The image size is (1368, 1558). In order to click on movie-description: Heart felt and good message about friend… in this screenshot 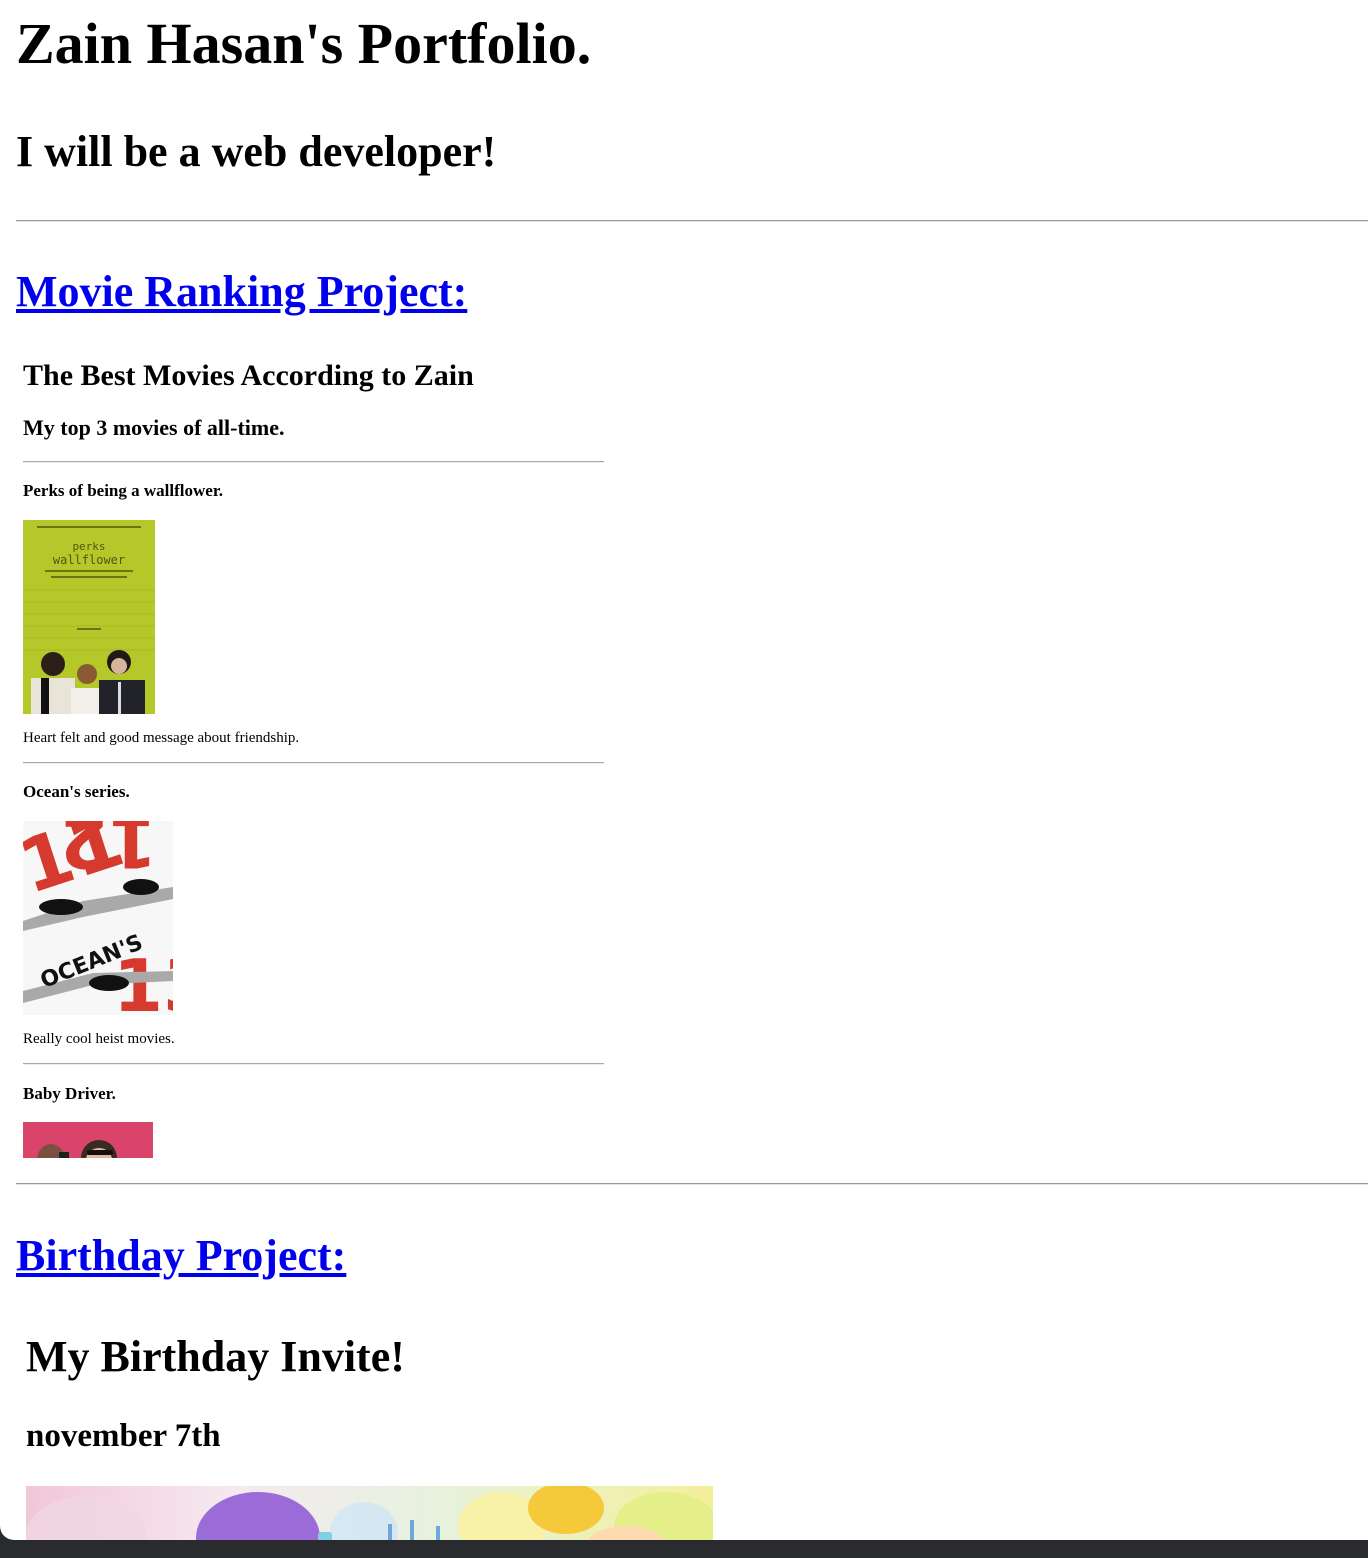, I will do `click(161, 738)`.